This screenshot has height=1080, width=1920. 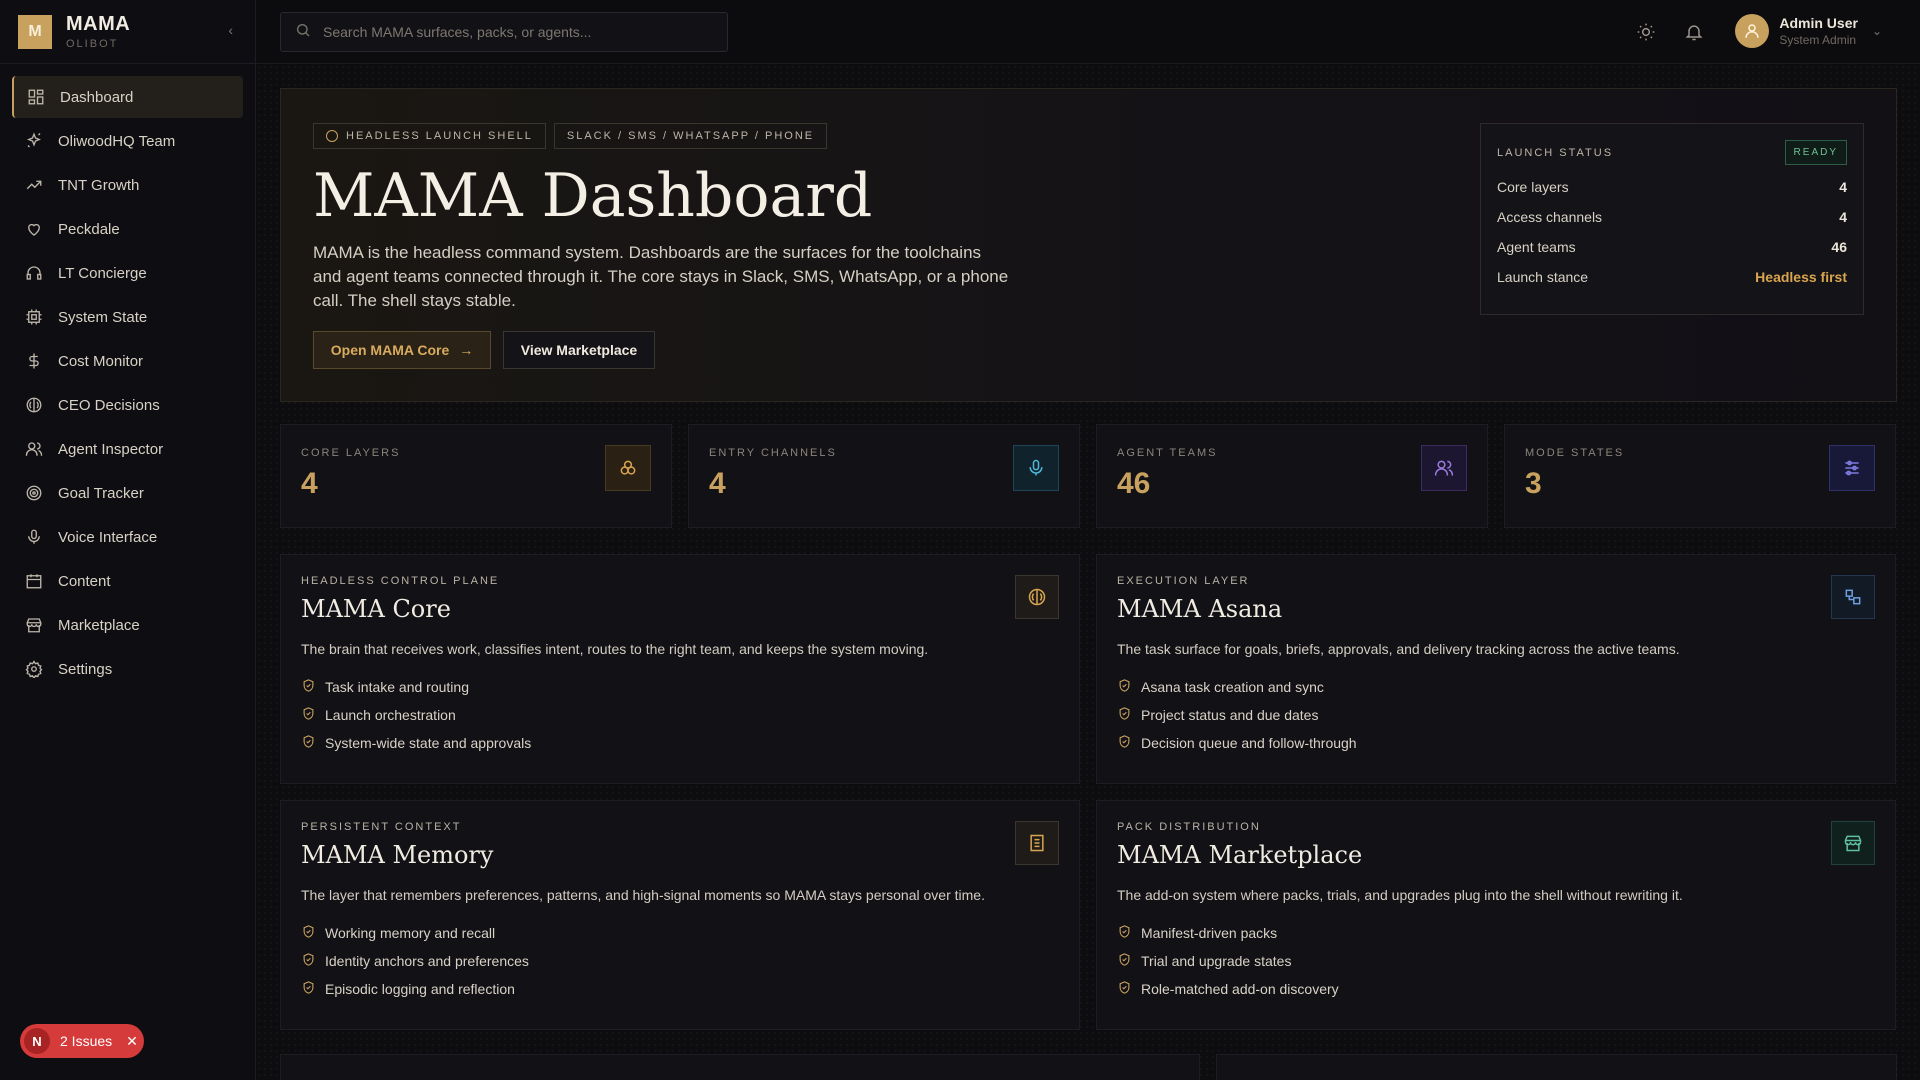 I want to click on brand-subtitle: OLIBOT, so click(x=92, y=44).